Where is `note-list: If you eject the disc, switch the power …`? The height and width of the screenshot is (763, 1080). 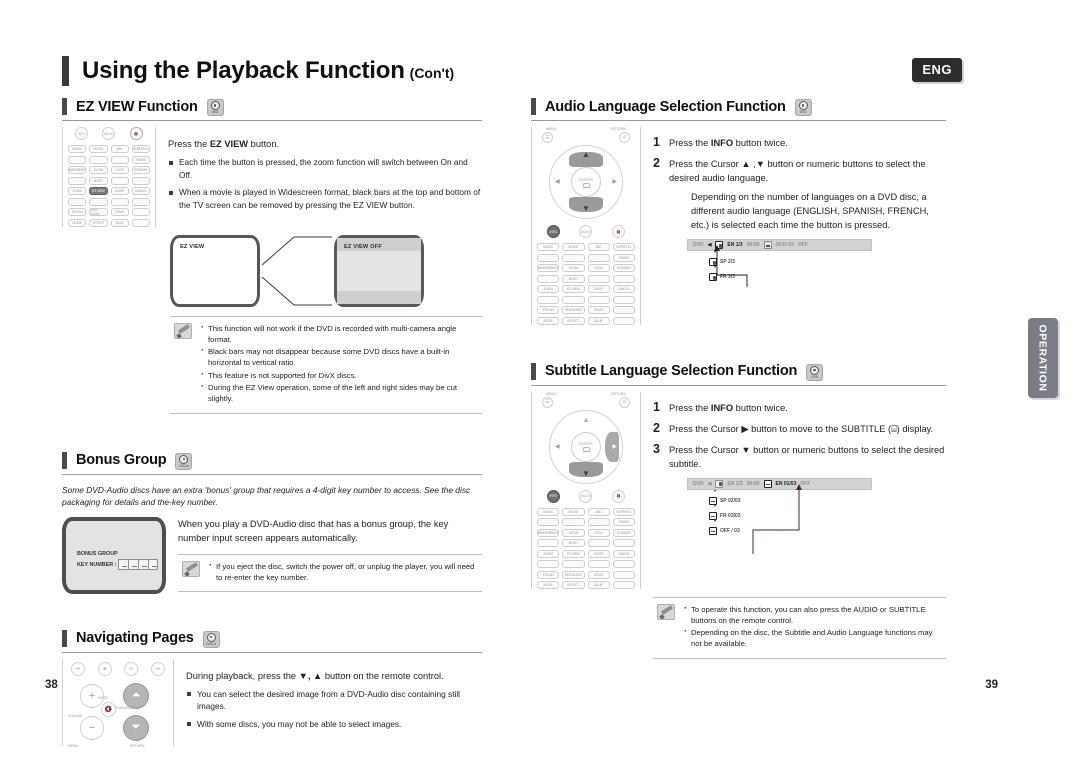
note-list: If you eject the disc, switch the power … is located at coordinates (343, 572).